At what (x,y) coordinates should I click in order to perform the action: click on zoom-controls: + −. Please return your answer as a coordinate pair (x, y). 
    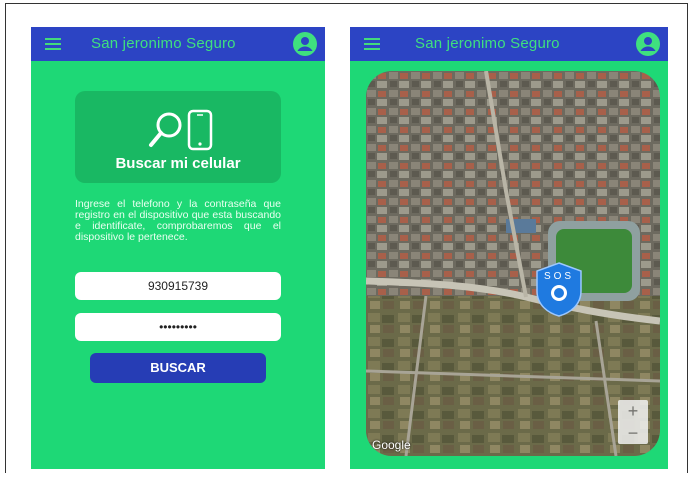
    Looking at the image, I should click on (633, 422).